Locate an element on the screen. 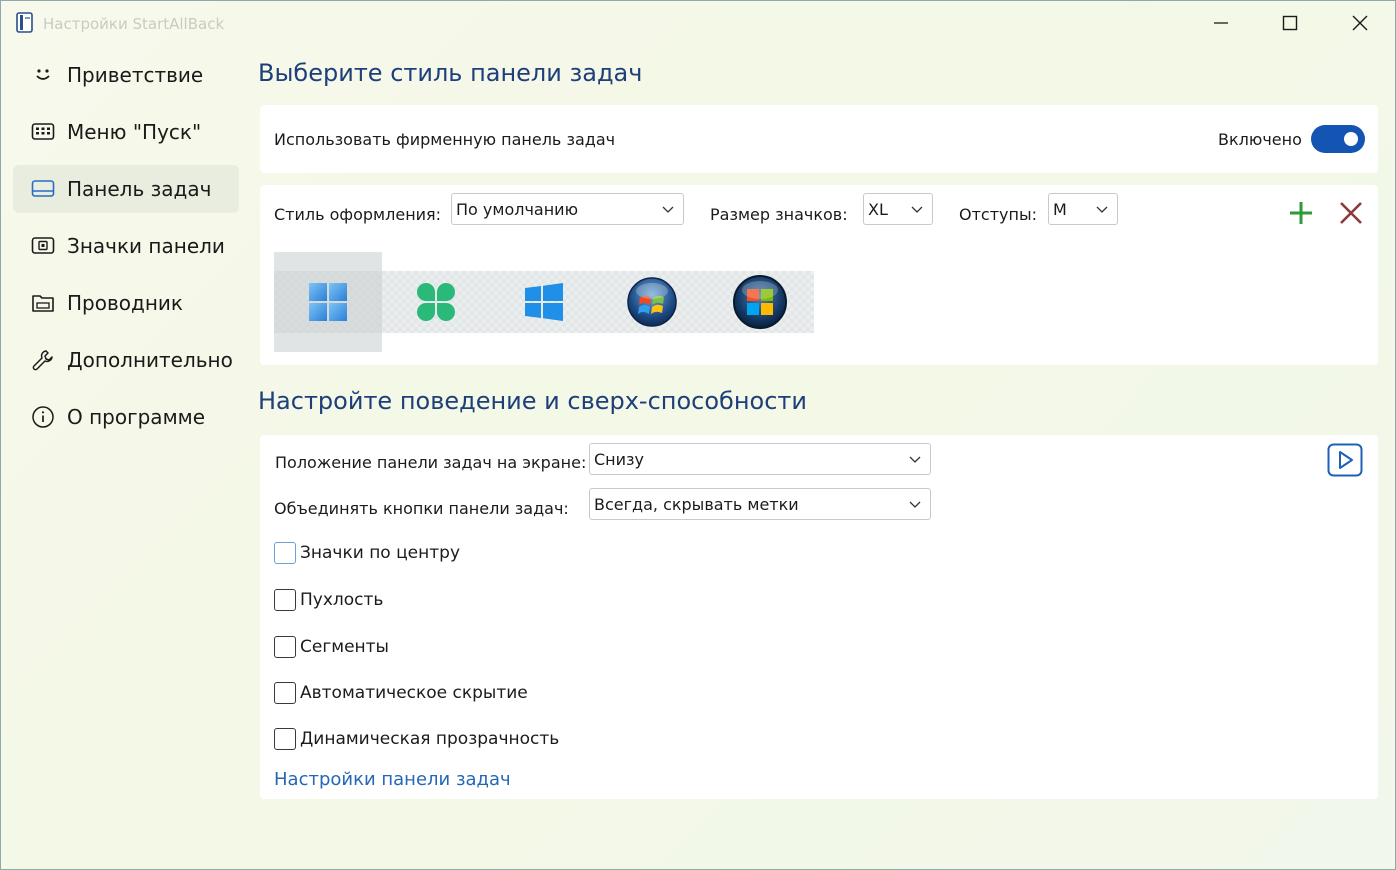  style-dropdown-value: По умолчанию is located at coordinates (517, 209).